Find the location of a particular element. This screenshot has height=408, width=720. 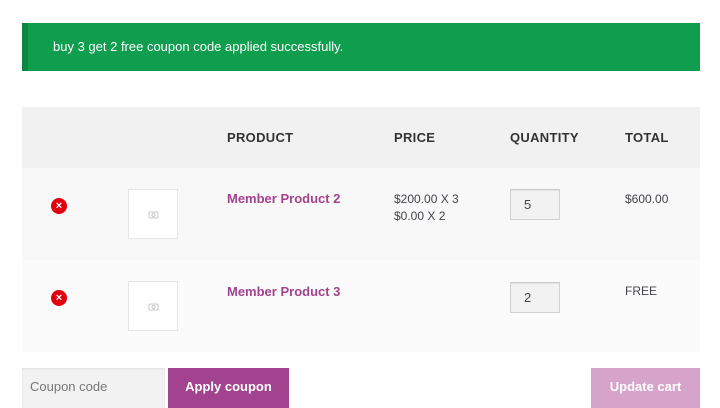

product-name-link: Member Product 2 is located at coordinates (283, 198).